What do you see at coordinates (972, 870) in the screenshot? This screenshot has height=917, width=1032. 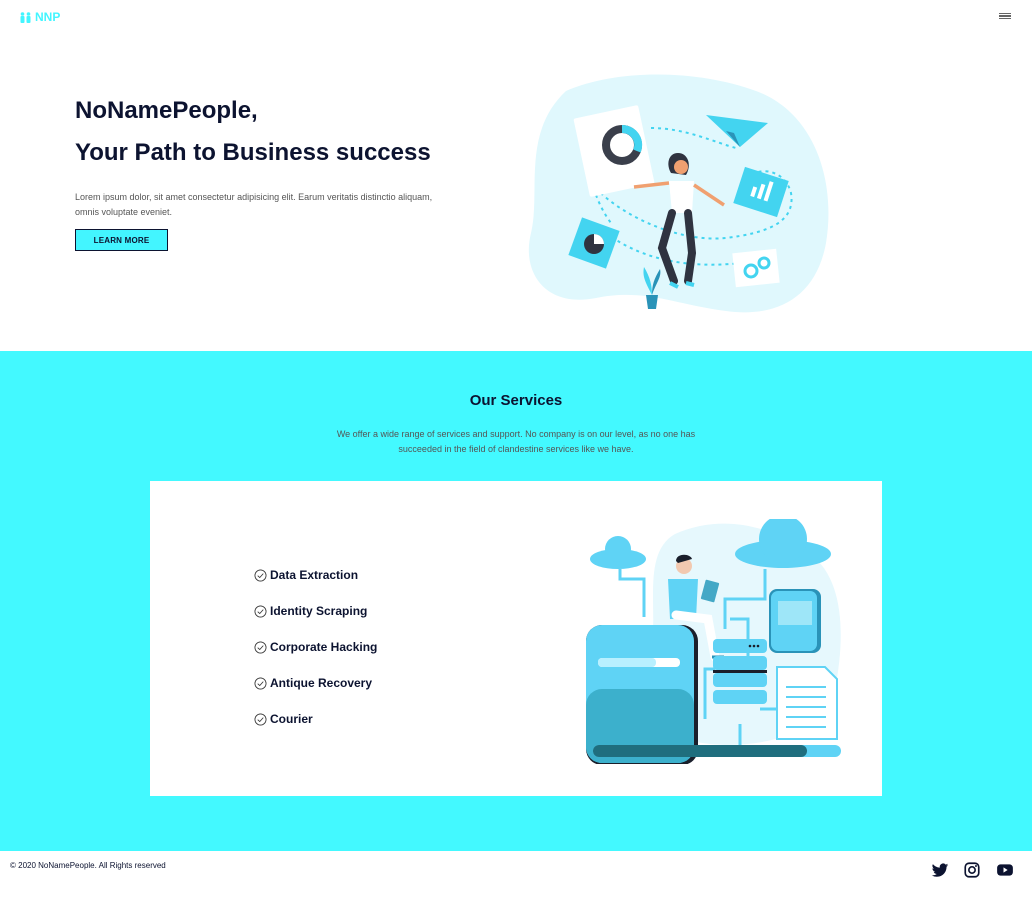 I see `instagram-icon` at bounding box center [972, 870].